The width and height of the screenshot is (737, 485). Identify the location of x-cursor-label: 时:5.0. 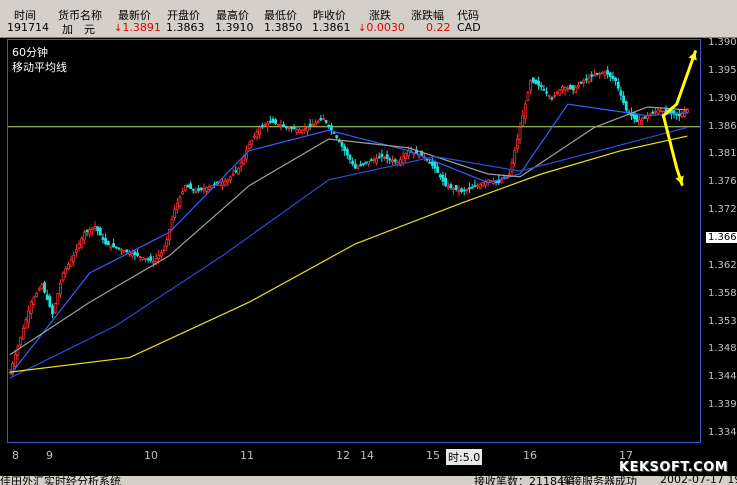
(464, 457).